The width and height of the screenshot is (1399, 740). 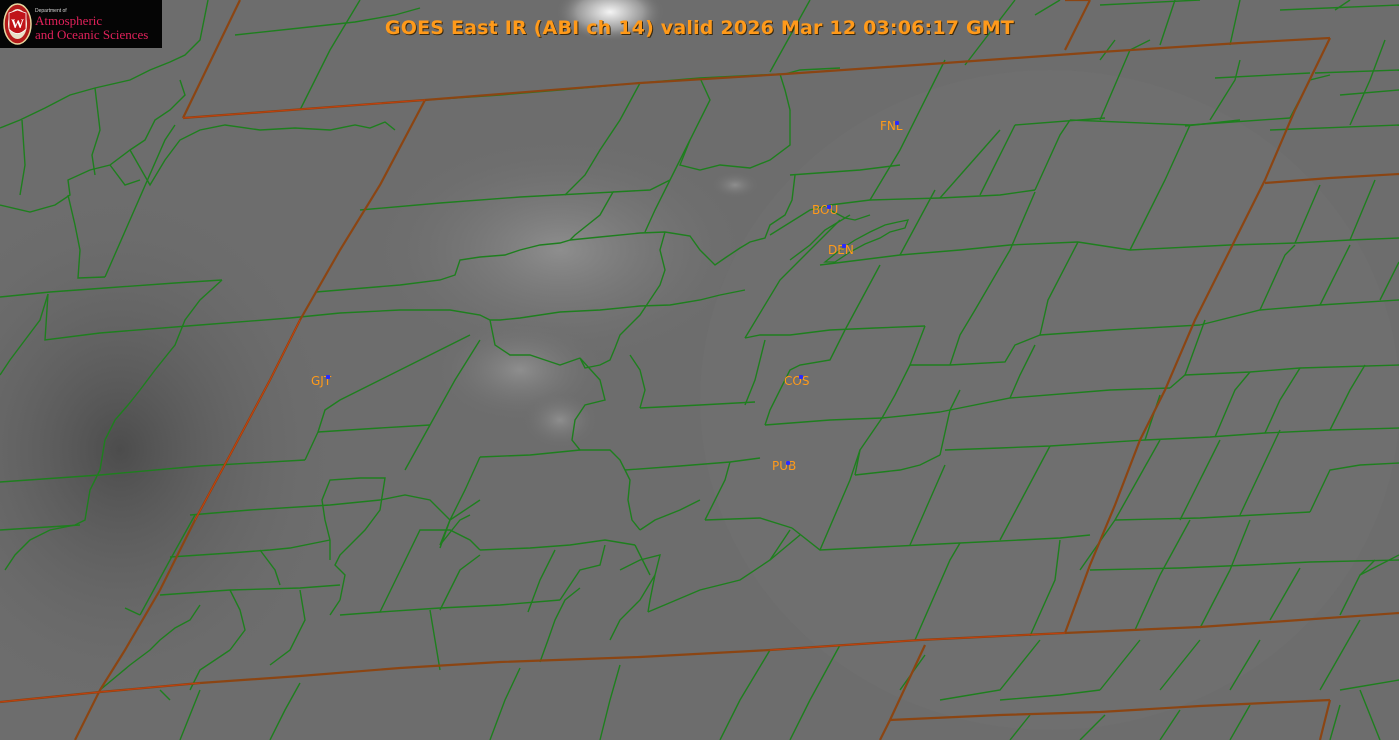 I want to click on station-label: DEN, so click(x=841, y=250).